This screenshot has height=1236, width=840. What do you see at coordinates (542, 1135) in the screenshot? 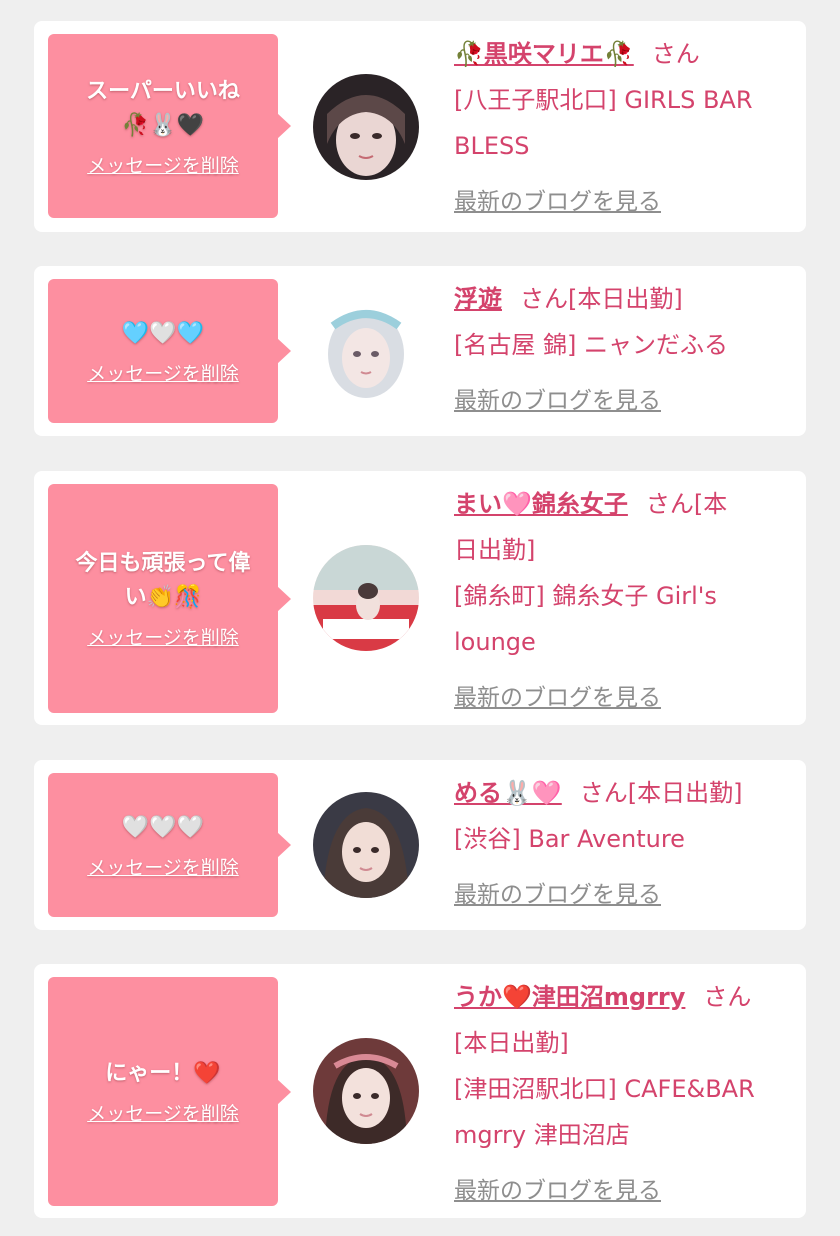
I see `shop-line: mgrry 津田沼店` at bounding box center [542, 1135].